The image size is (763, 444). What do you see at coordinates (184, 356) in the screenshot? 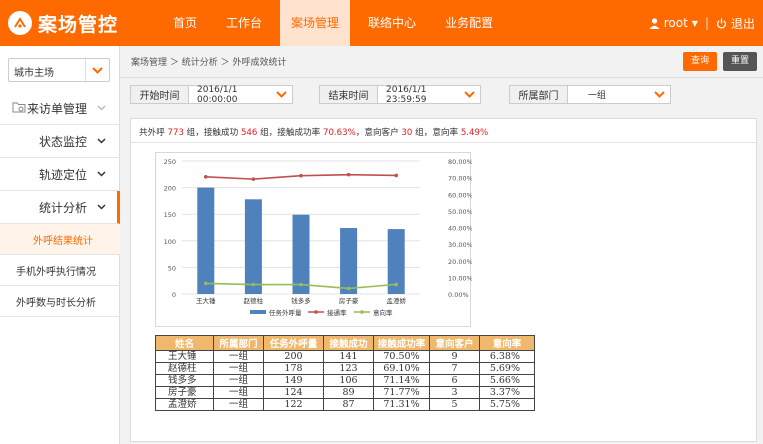
I see `cell-name: 王大锤` at bounding box center [184, 356].